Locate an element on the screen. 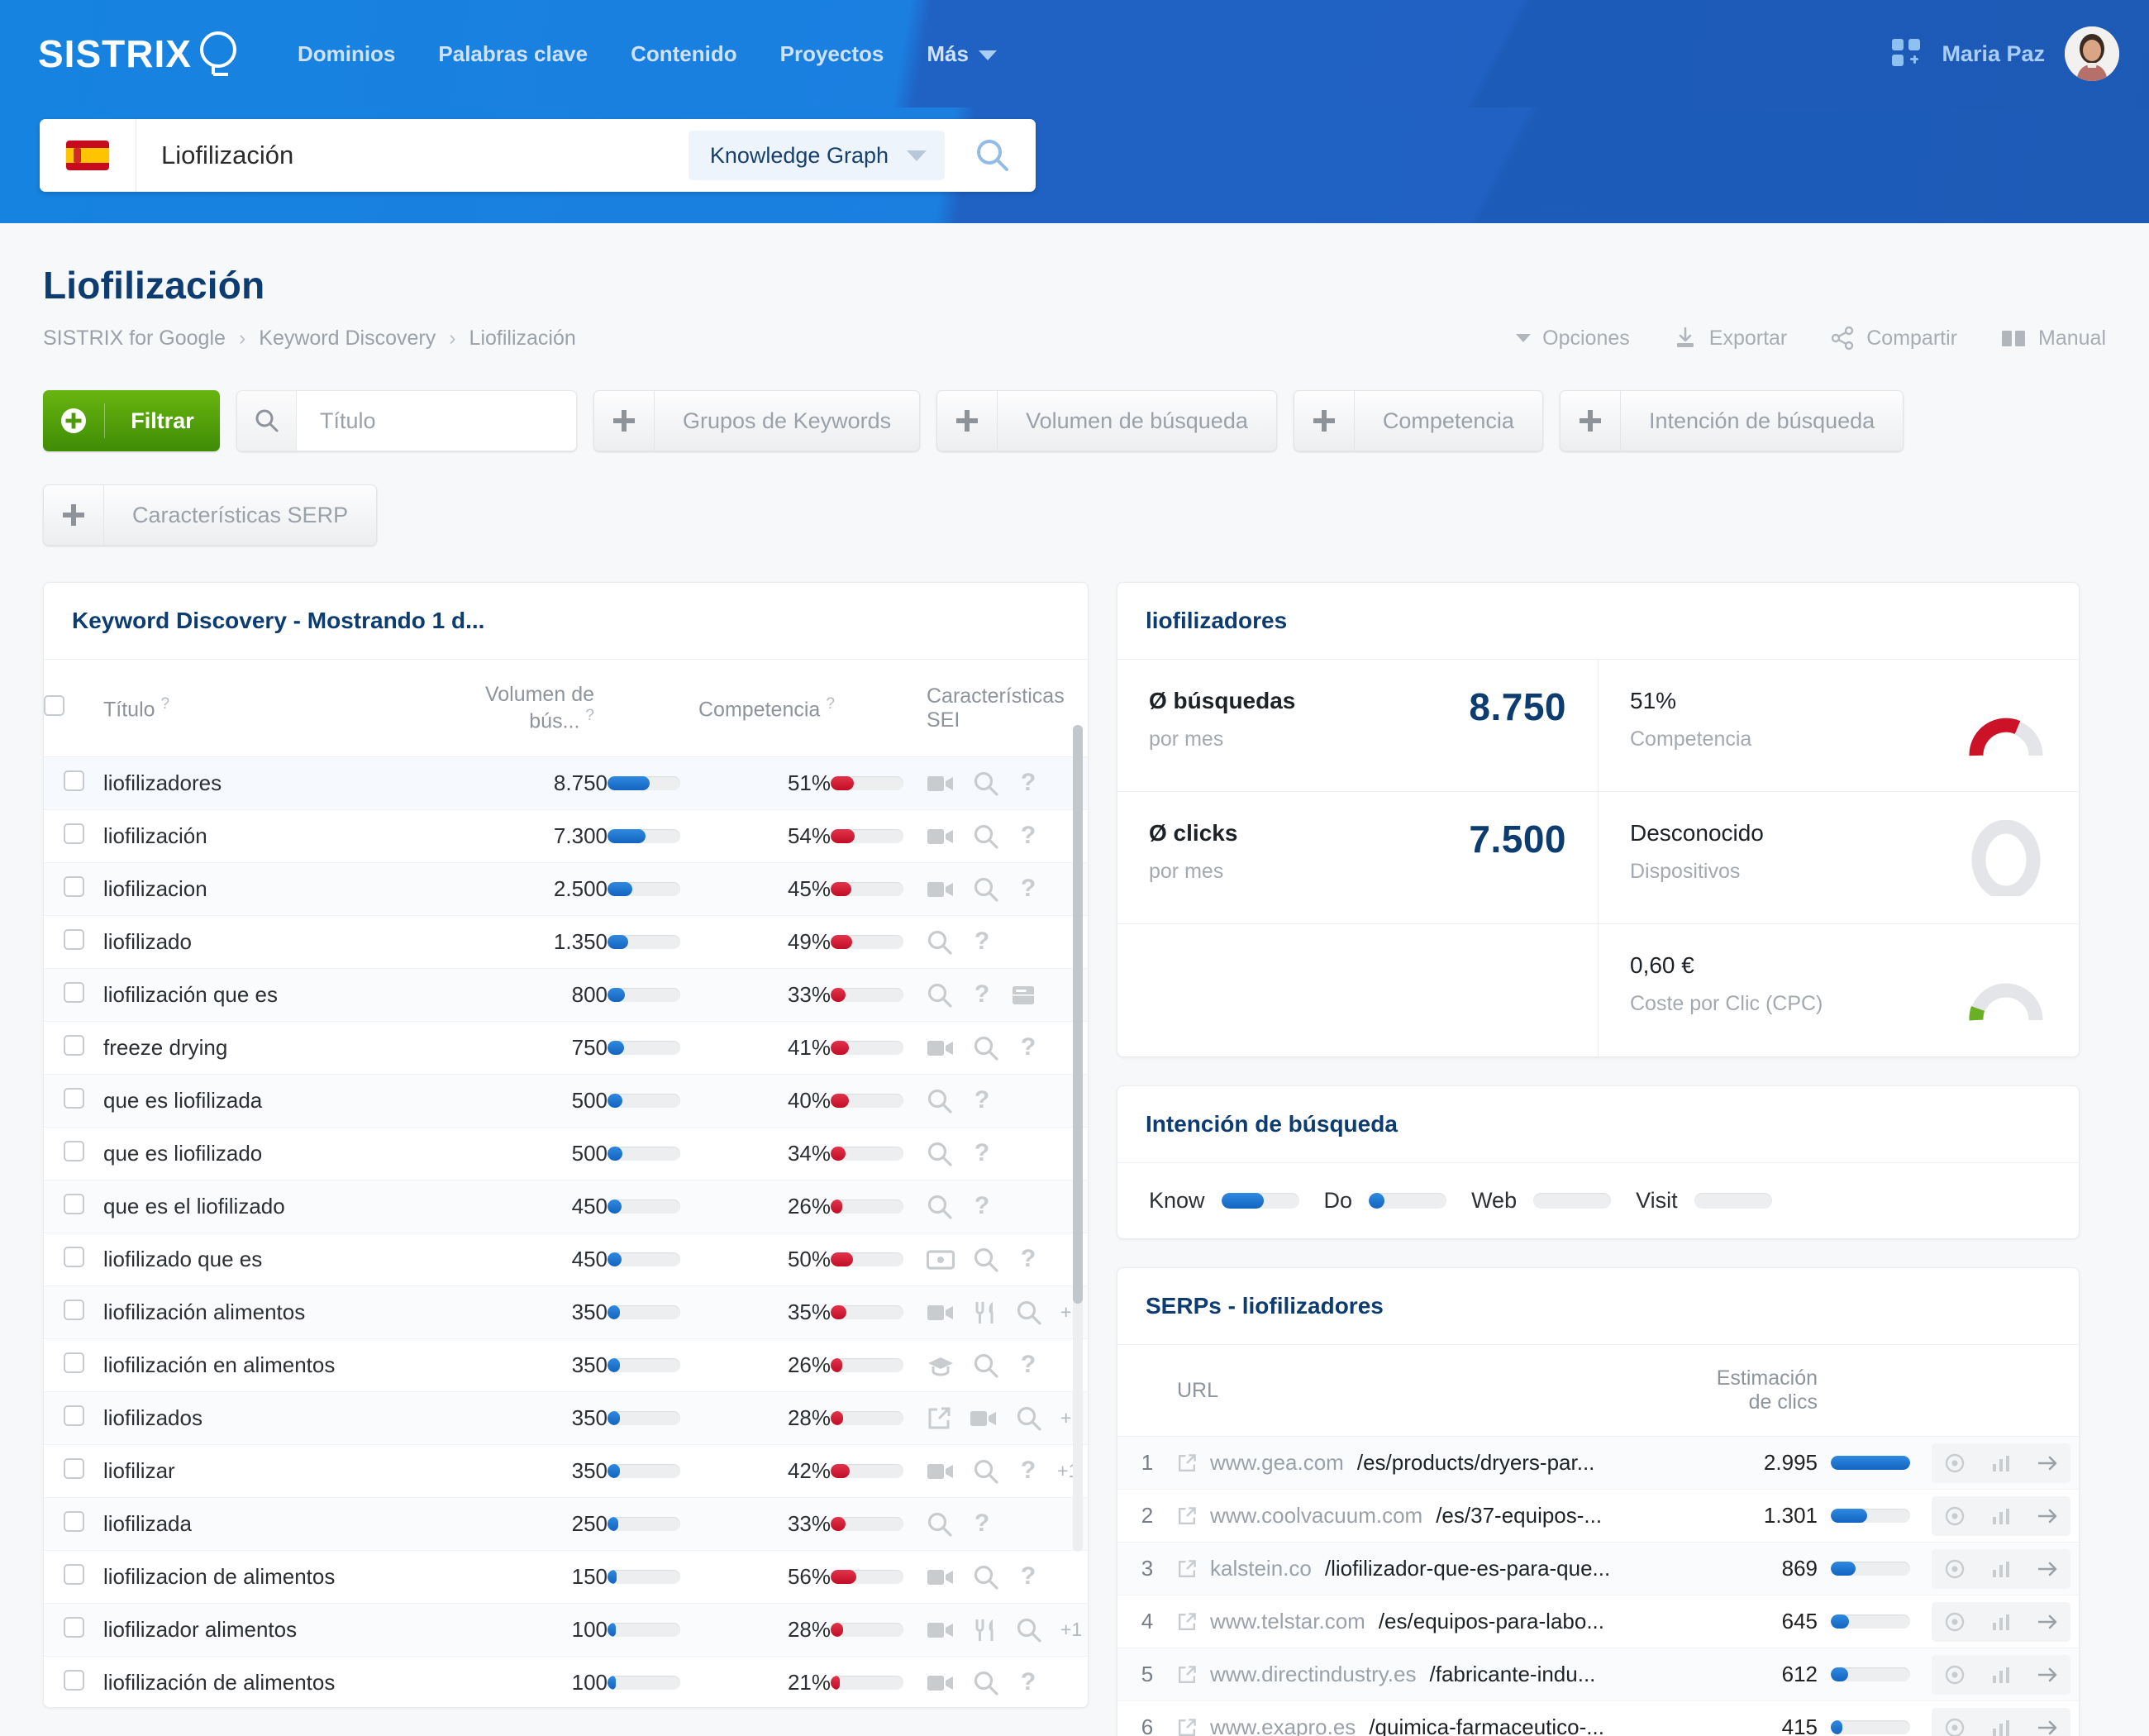  keyword-cell: liofilizadores is located at coordinates (260, 784).